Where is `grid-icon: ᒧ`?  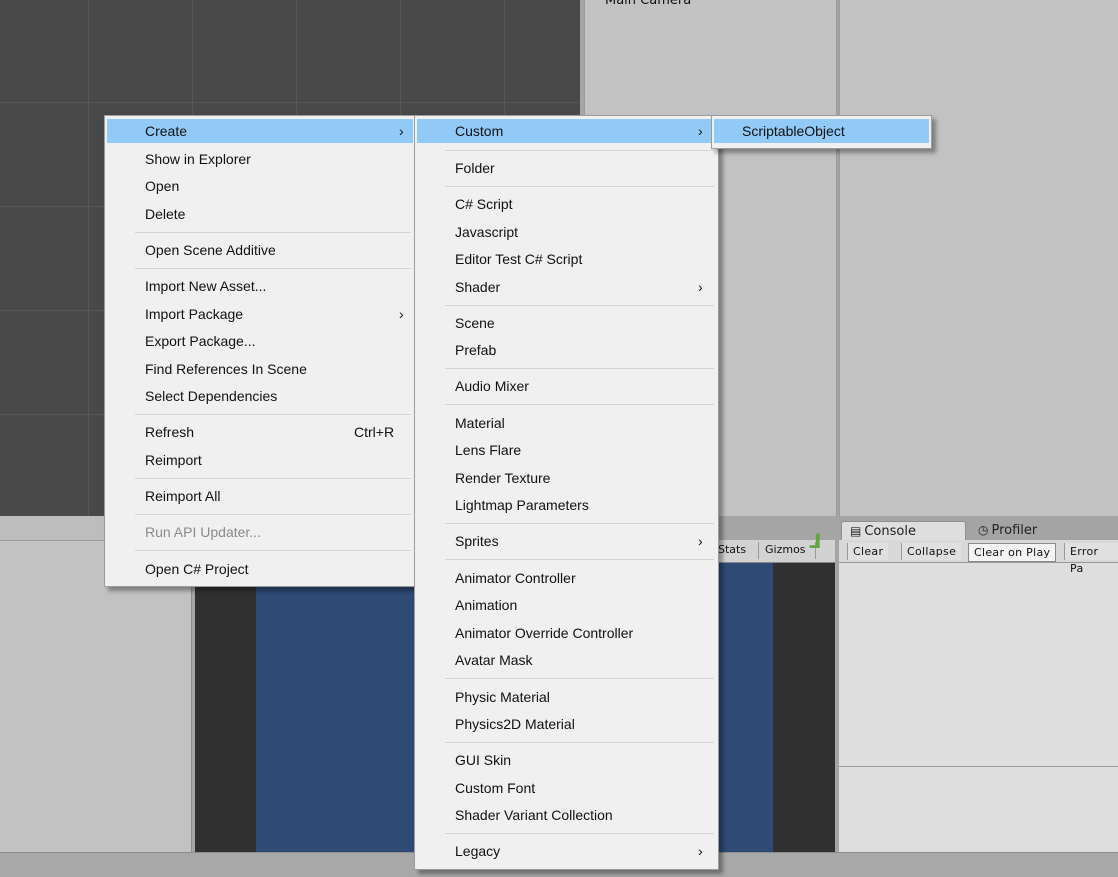 grid-icon: ᒧ is located at coordinates (818, 541).